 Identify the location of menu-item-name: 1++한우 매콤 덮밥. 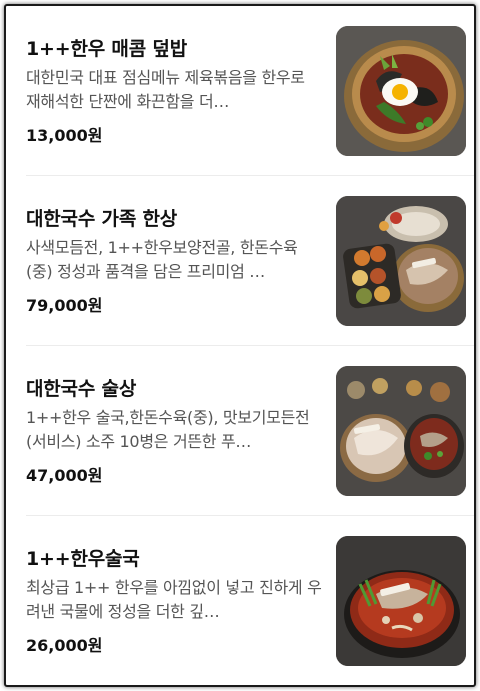
(106, 49).